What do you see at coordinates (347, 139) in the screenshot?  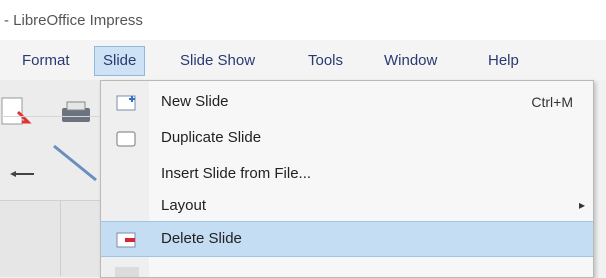 I see `menu-item-duplicate-slide: Duplicate Slide` at bounding box center [347, 139].